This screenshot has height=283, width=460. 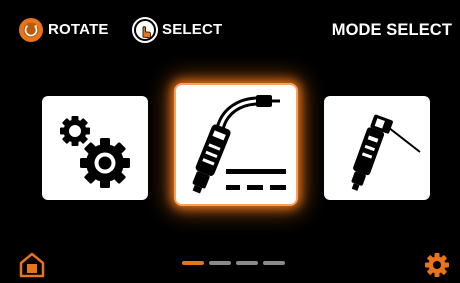 I want to click on rotate-label: ROTATE, so click(x=78, y=29).